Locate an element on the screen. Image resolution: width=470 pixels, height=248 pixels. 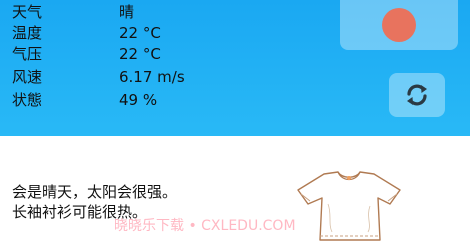
pressure-value: 22 °C is located at coordinates (140, 54).